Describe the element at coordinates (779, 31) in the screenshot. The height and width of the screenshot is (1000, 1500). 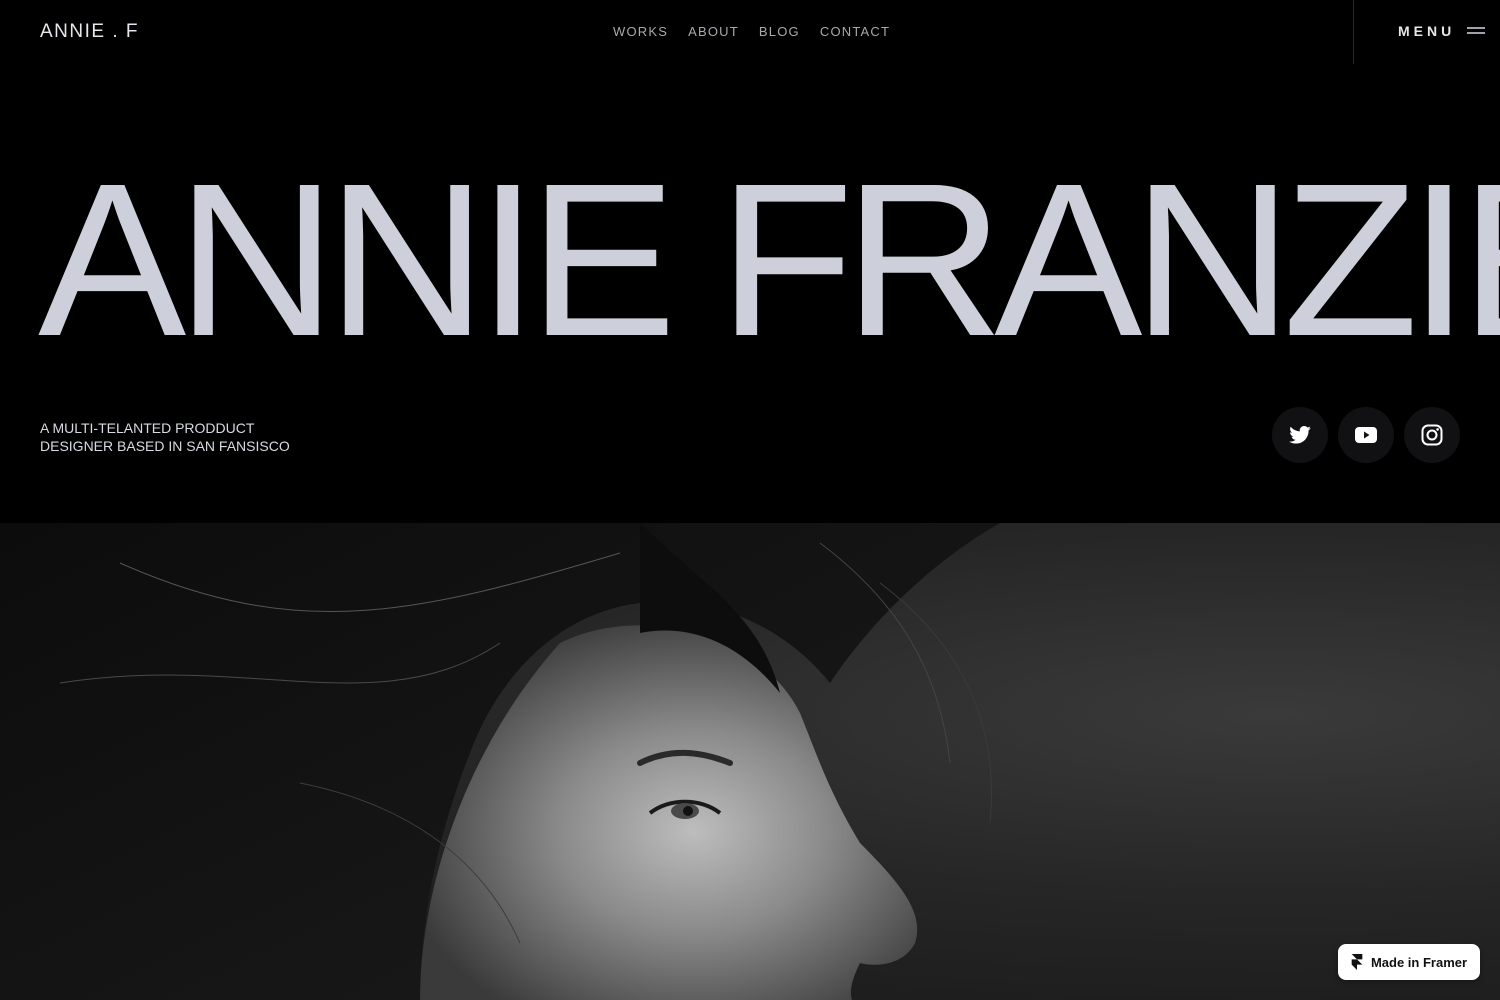
I see `nav-blog: BLOG` at that location.